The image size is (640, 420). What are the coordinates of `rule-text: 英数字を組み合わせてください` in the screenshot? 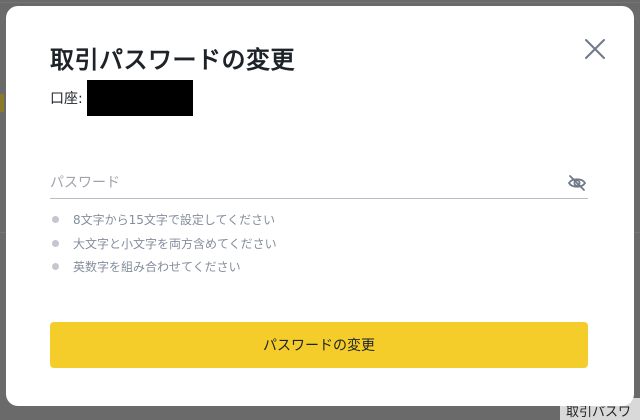 It's located at (157, 267).